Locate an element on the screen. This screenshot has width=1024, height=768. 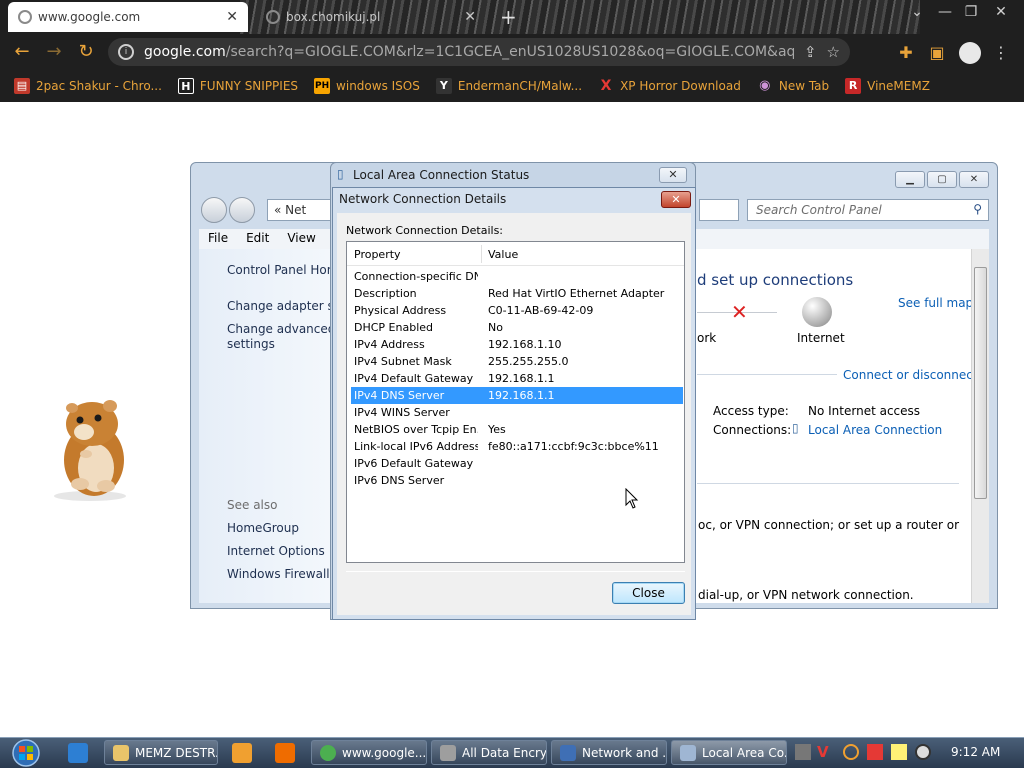
close-window-icon: ✕ is located at coordinates (1001, 12).